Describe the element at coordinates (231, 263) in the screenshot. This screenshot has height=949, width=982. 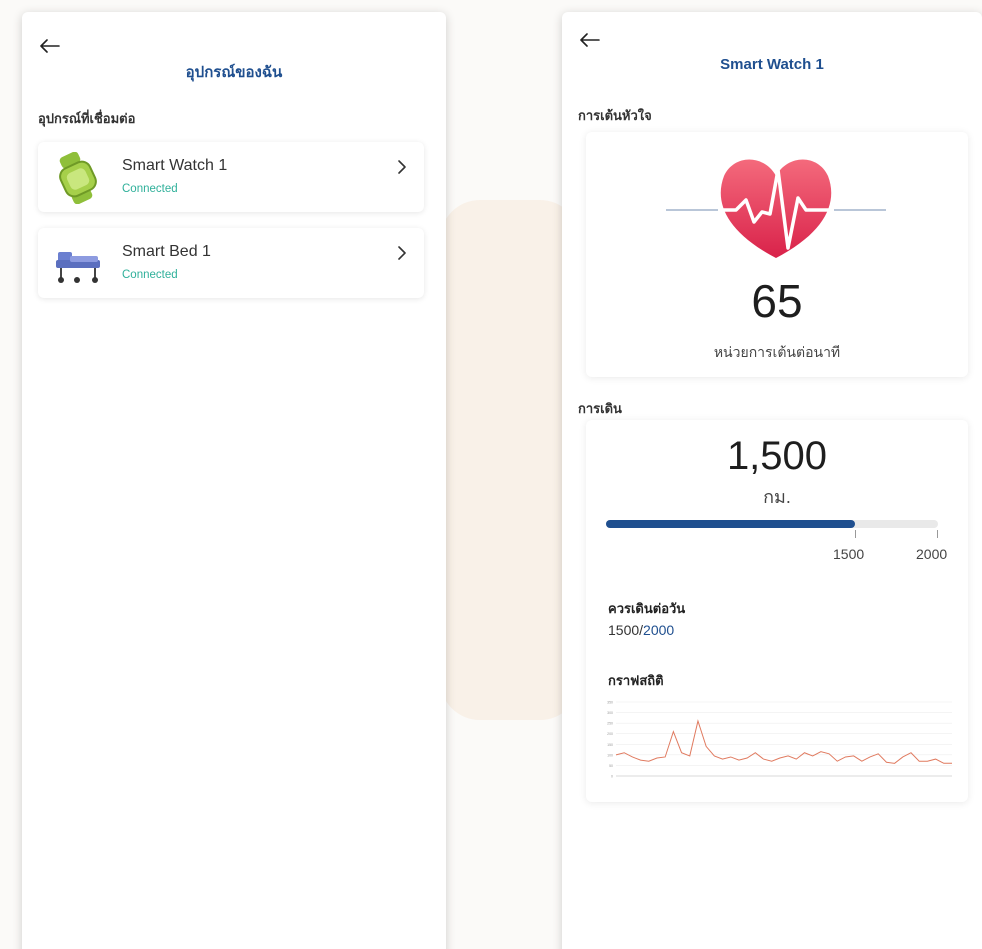
I see `device-card-smart-bed: Smart Bed 1 Connected` at that location.